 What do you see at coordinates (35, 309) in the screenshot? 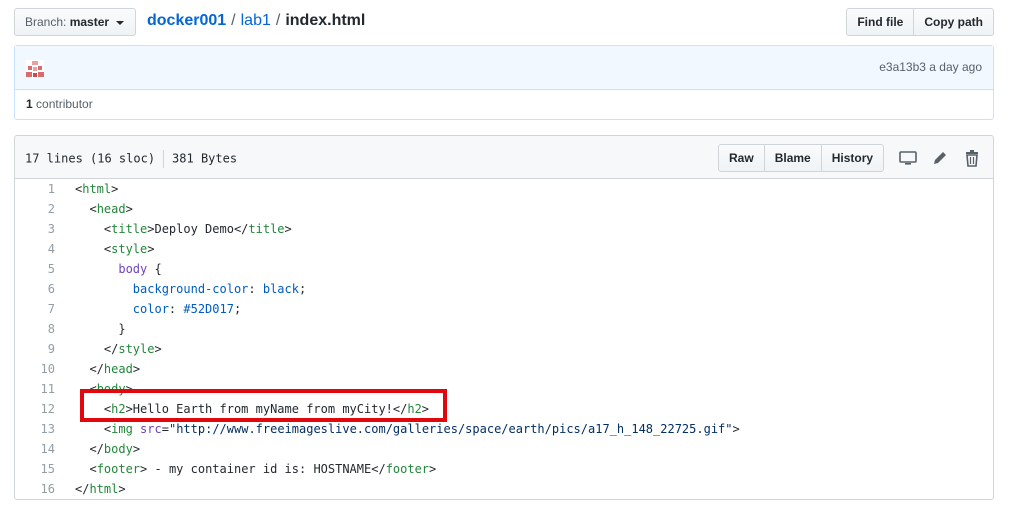
I see `line-number: 7` at bounding box center [35, 309].